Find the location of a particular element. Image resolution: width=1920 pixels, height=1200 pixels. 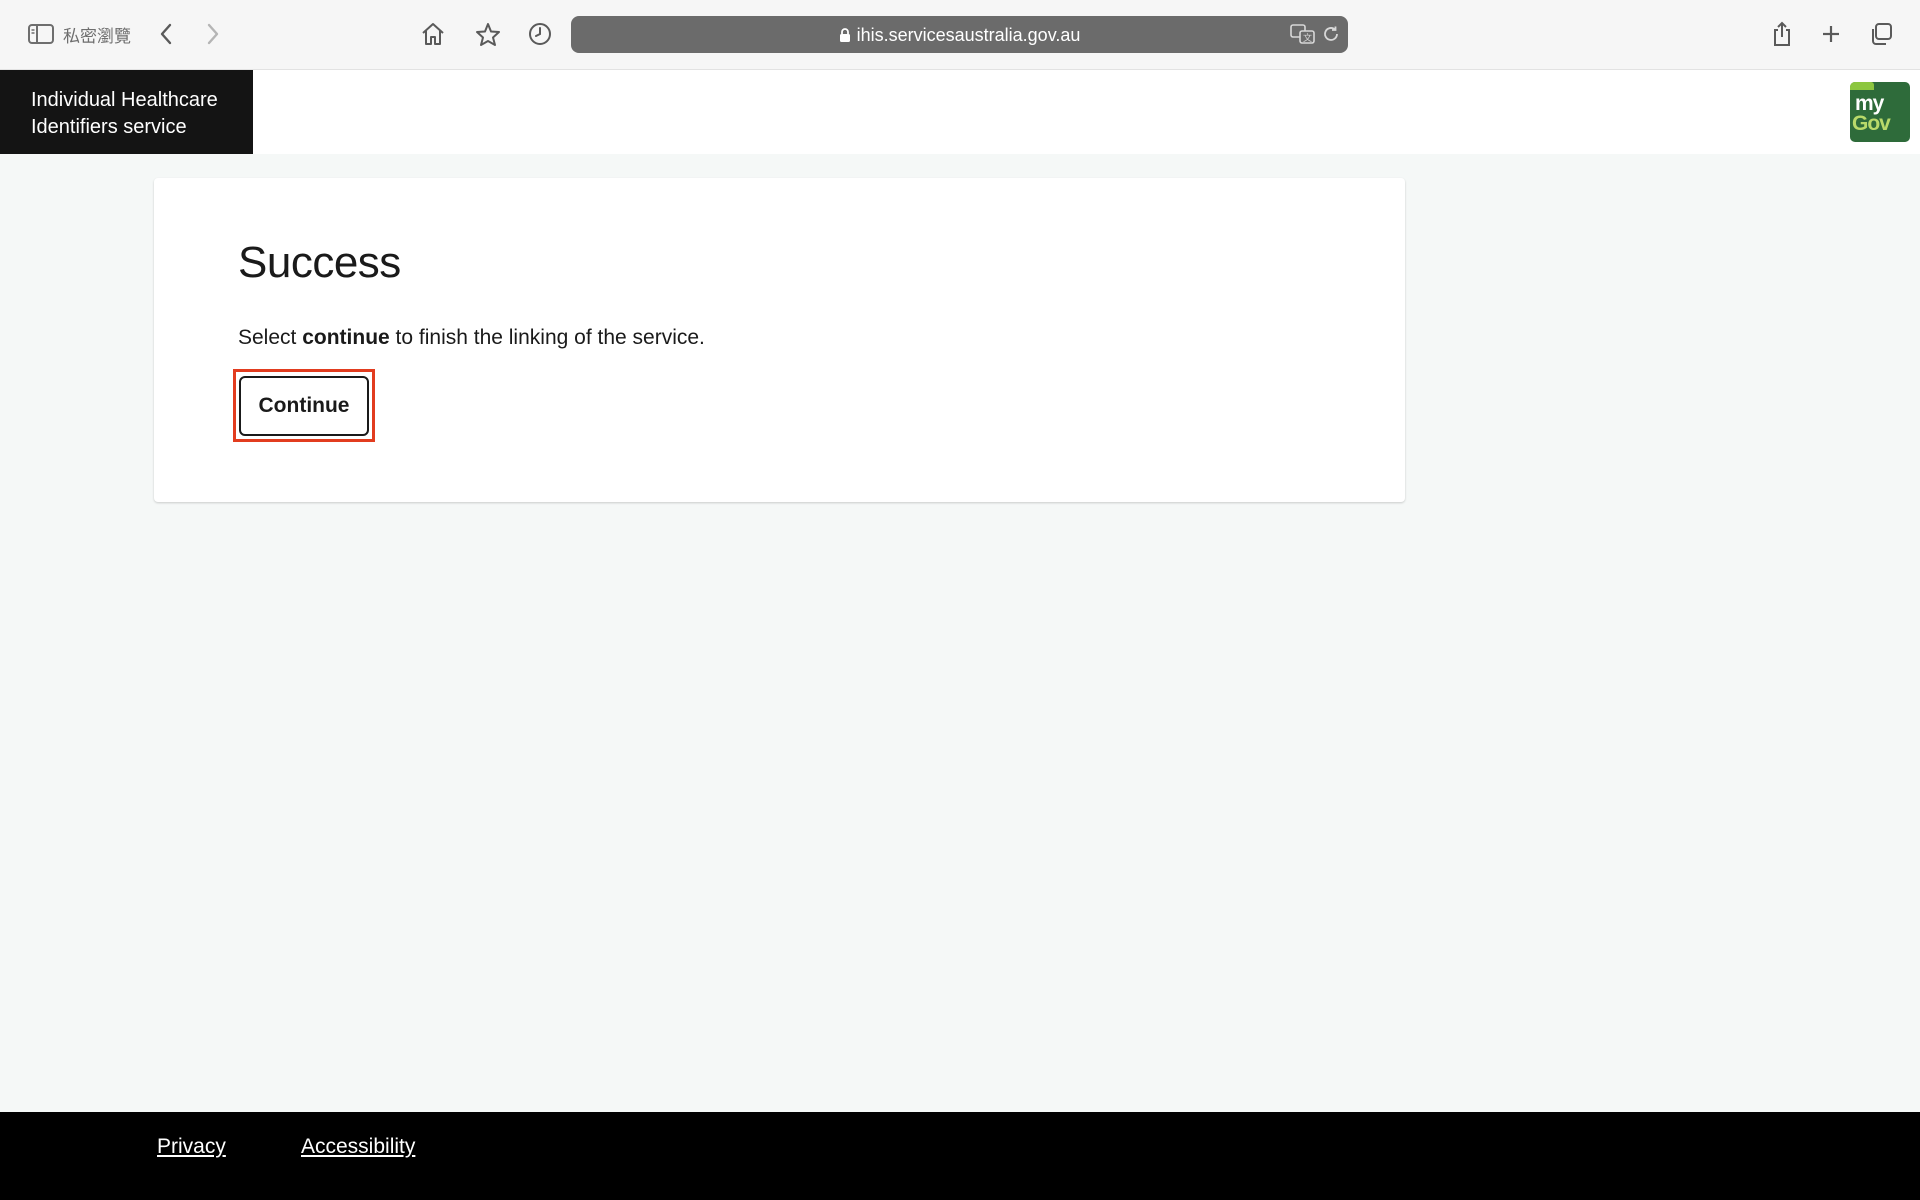

private-browsing-label: 私密瀏覽 is located at coordinates (97, 37).